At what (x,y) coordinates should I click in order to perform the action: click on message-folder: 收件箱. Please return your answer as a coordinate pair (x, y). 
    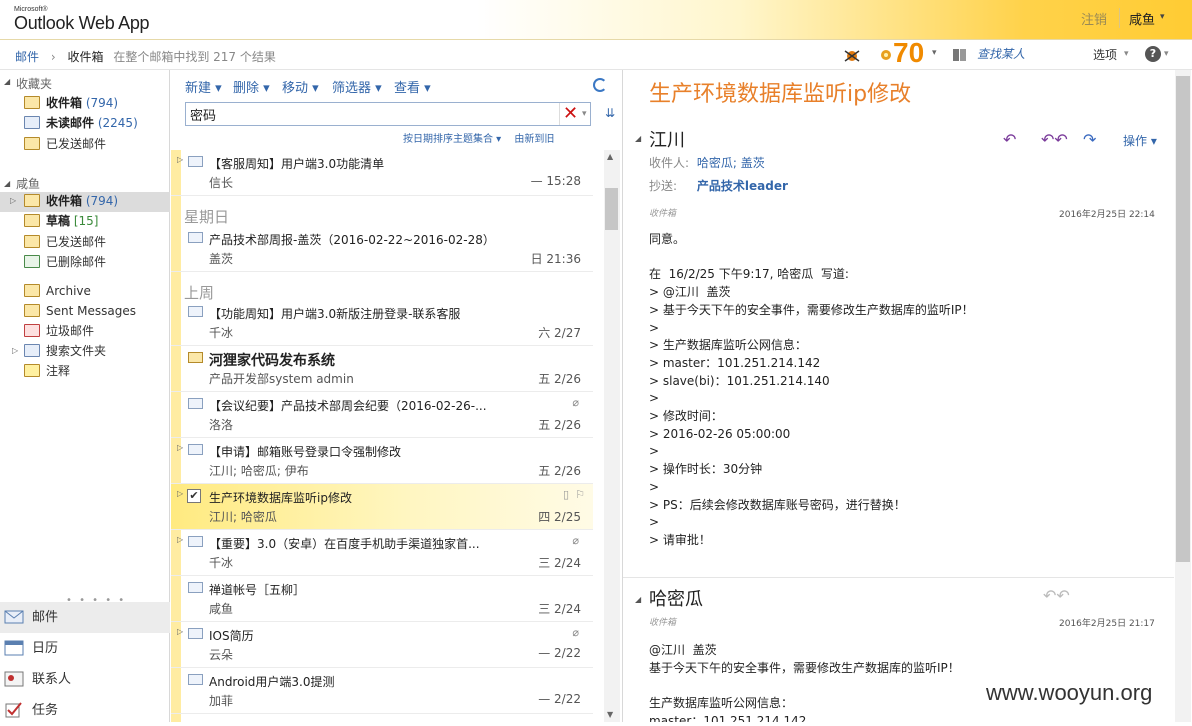
    Looking at the image, I should click on (663, 623).